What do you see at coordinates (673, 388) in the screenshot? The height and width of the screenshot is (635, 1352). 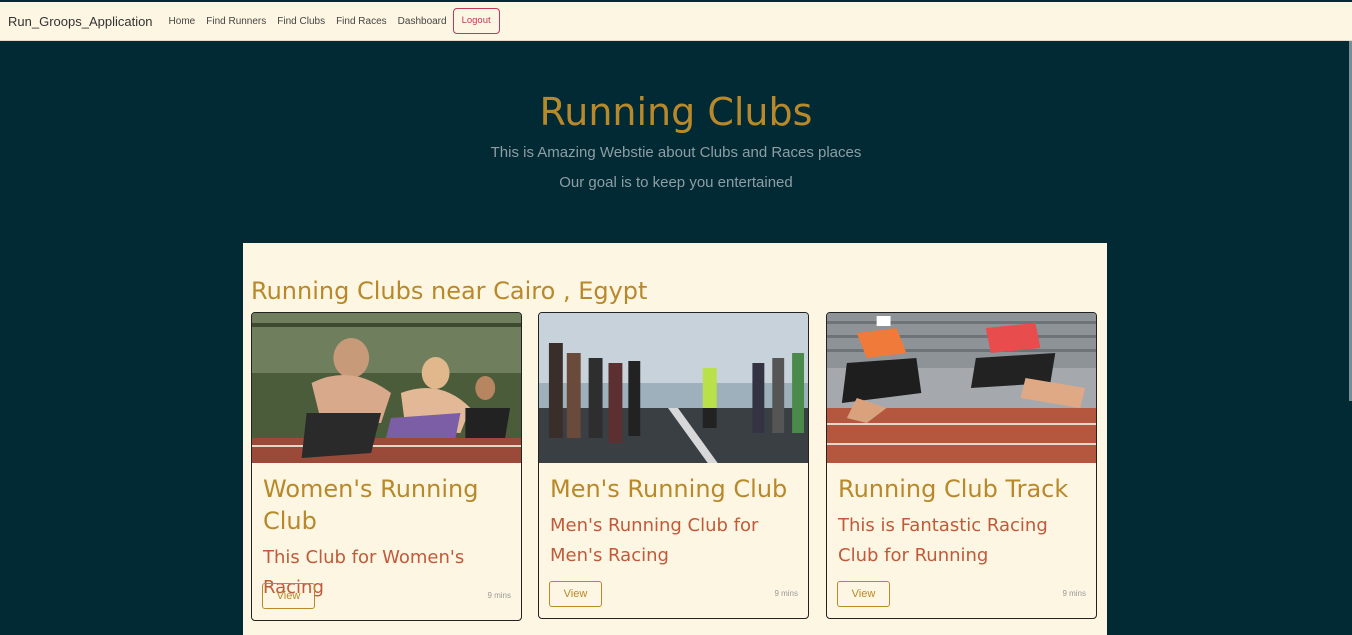 I see `club-image-men` at bounding box center [673, 388].